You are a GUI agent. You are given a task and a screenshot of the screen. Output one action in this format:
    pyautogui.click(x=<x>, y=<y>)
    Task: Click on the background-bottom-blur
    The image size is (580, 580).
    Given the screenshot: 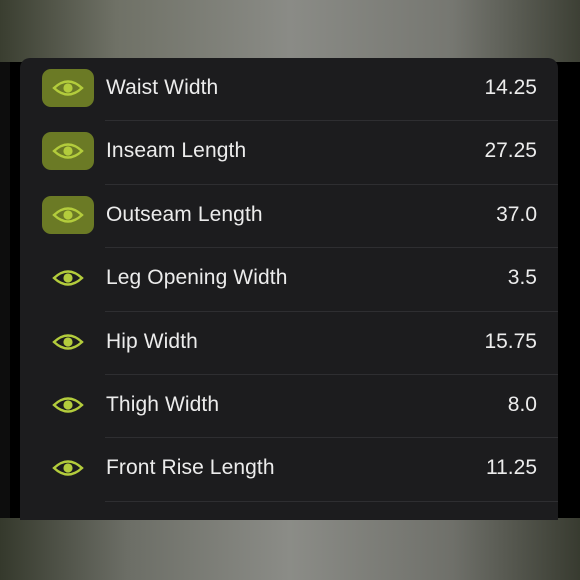 What is the action you would take?
    pyautogui.click(x=290, y=549)
    